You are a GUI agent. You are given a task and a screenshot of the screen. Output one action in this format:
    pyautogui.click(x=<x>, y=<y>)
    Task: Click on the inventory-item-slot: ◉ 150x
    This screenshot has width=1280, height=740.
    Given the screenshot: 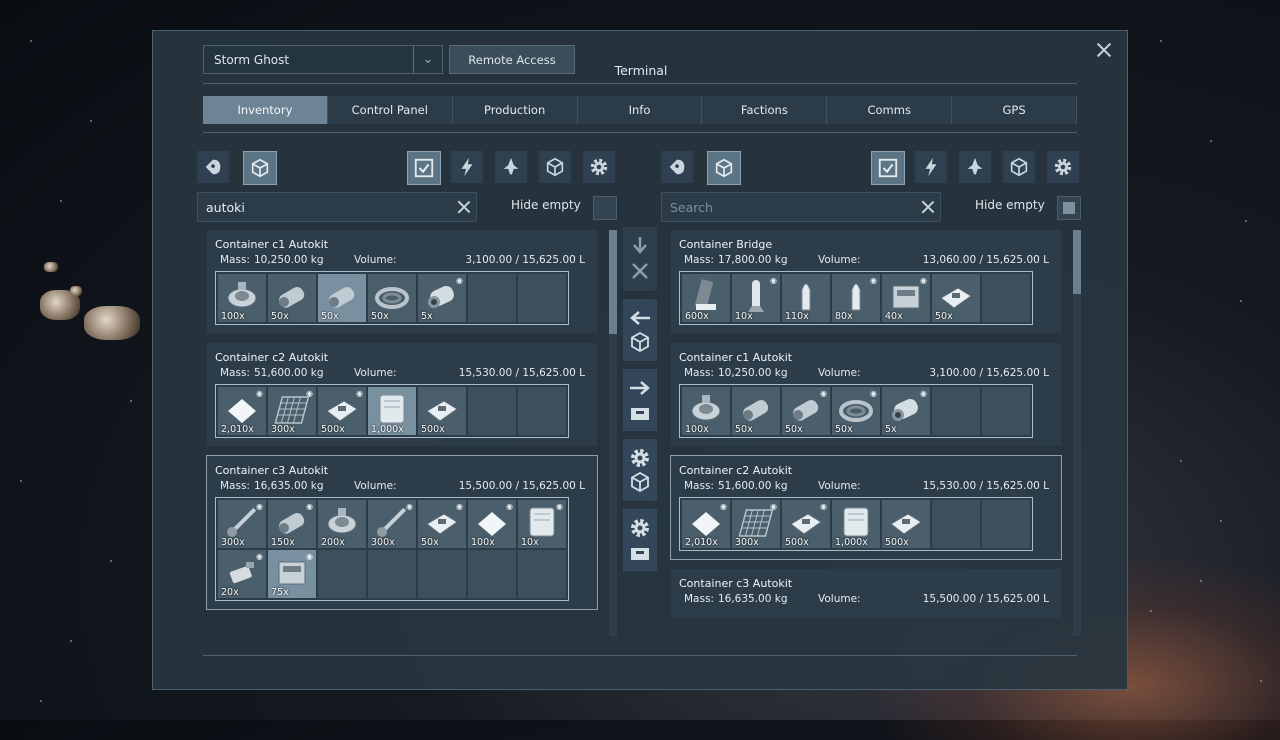 What is the action you would take?
    pyautogui.click(x=292, y=524)
    